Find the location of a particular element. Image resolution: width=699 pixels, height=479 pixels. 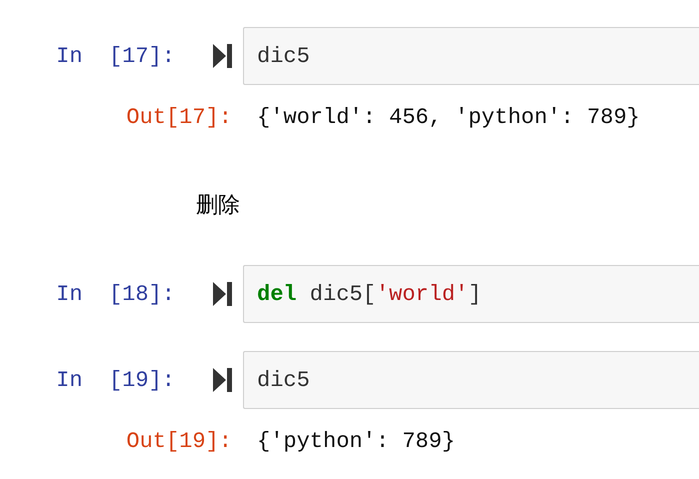

output-prompt: Out[19]: is located at coordinates (178, 441).